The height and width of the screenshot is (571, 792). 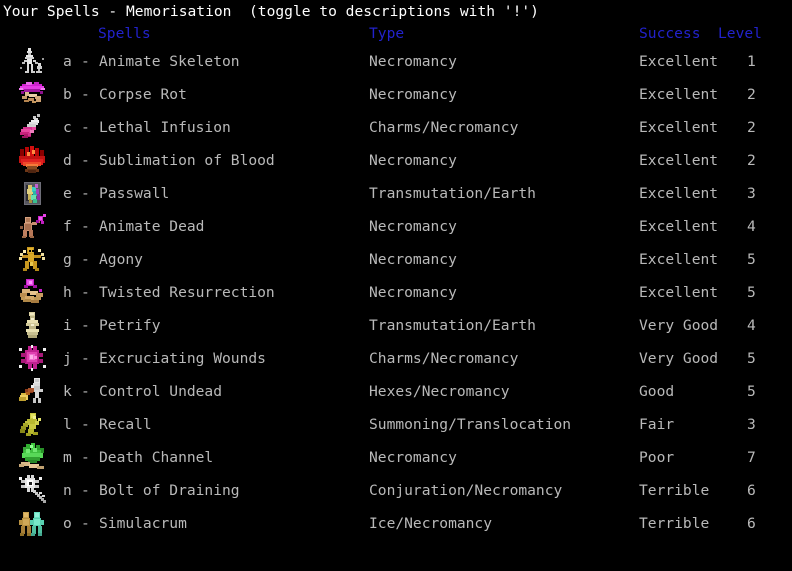 I want to click on spell-success: Very Good, so click(x=679, y=358).